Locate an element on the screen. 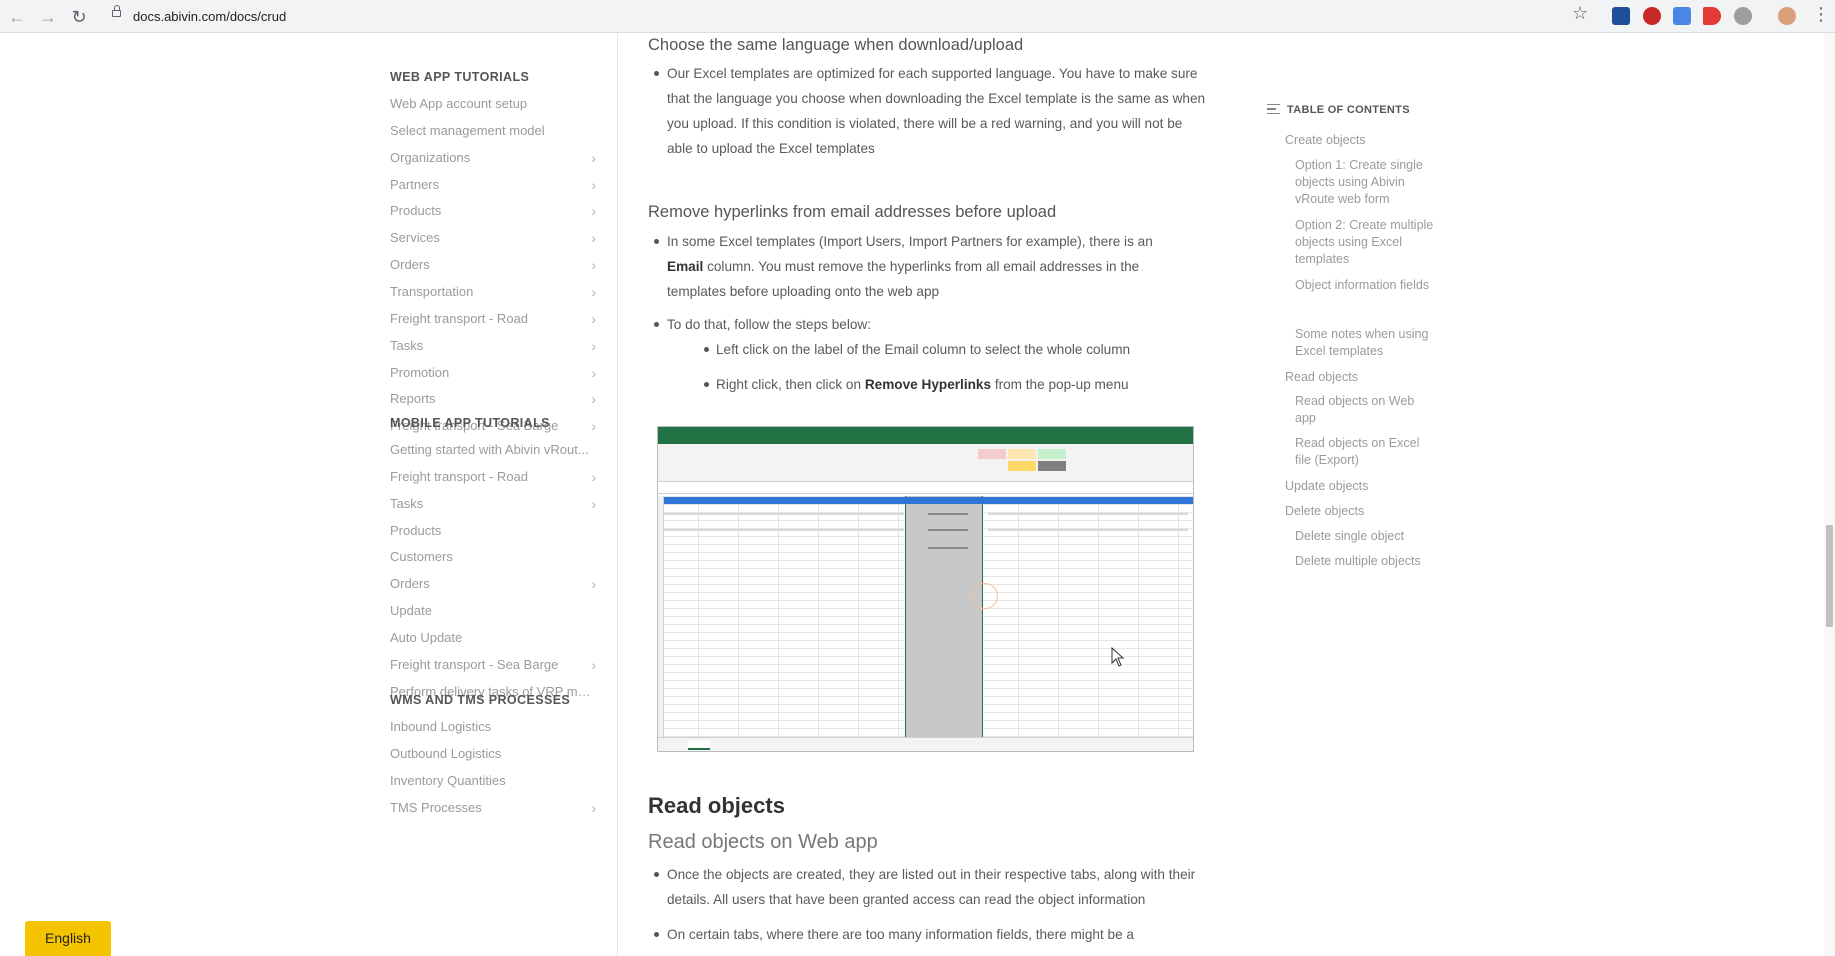 This screenshot has width=1835, height=956. forward-icon: → is located at coordinates (48, 17).